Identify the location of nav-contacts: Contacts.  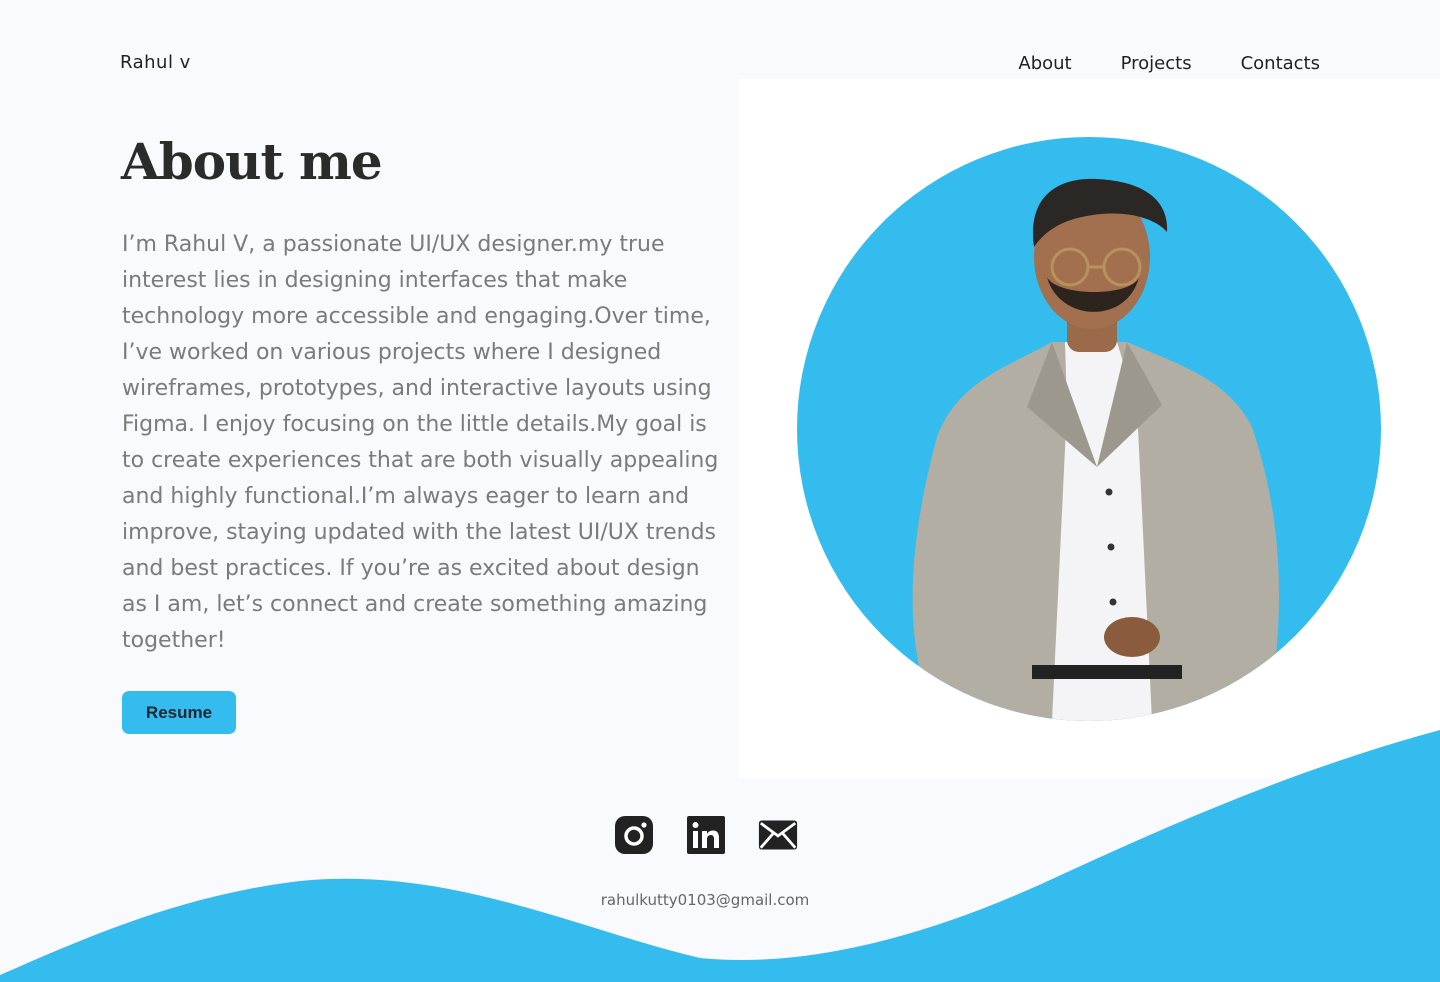
(1280, 63).